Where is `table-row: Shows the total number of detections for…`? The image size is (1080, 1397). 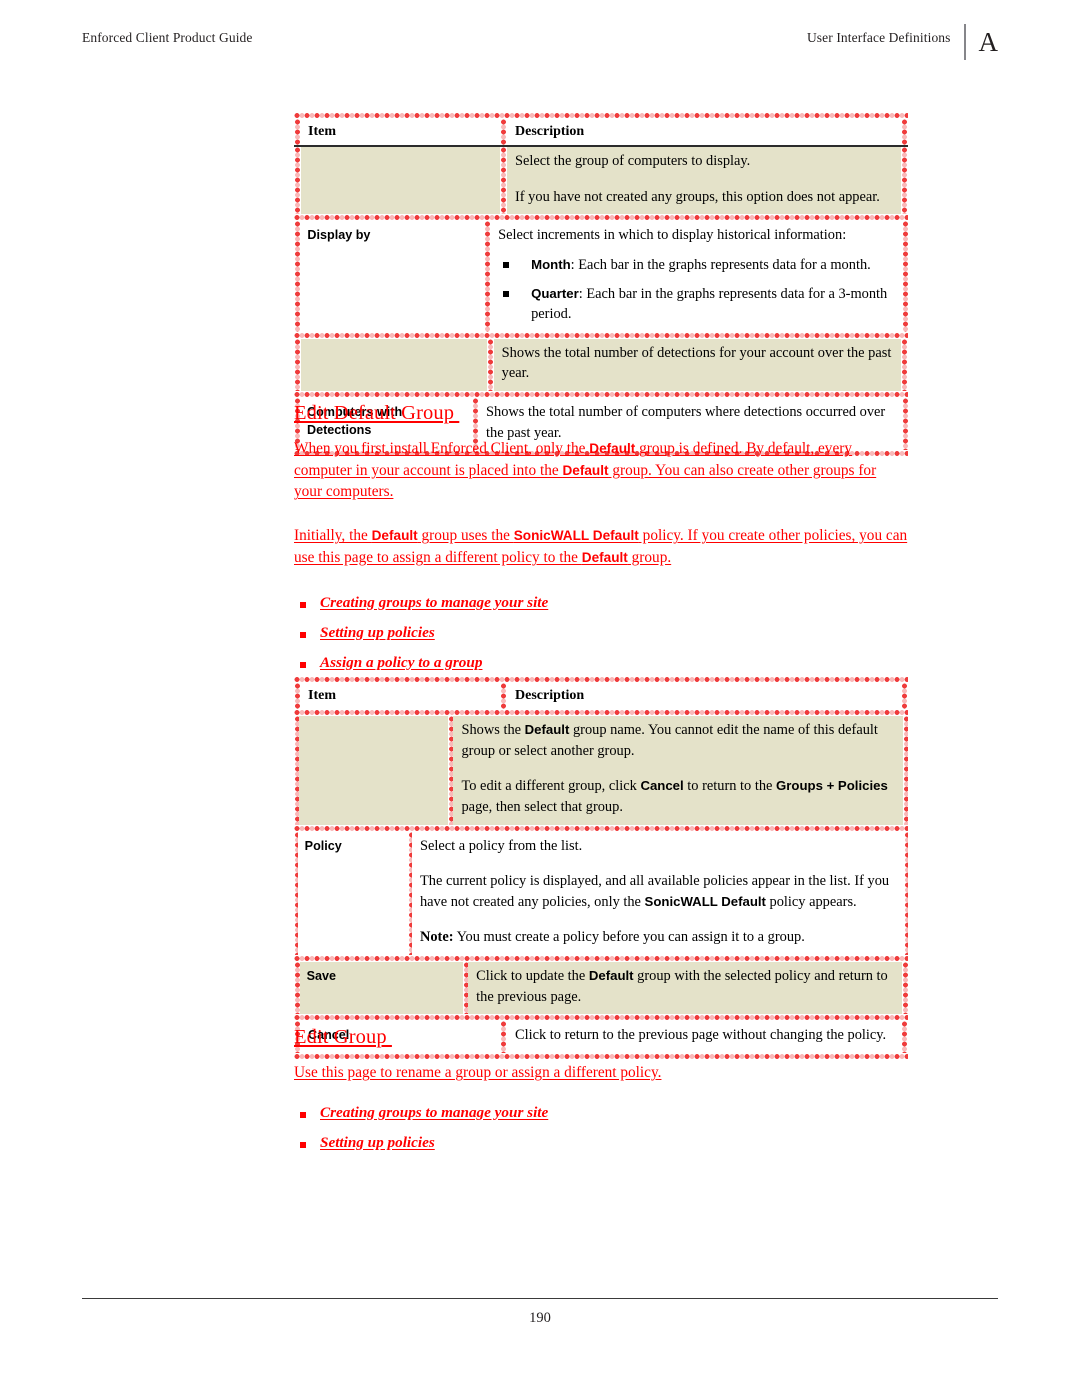
table-row: Shows the total number of detections for… is located at coordinates (601, 365).